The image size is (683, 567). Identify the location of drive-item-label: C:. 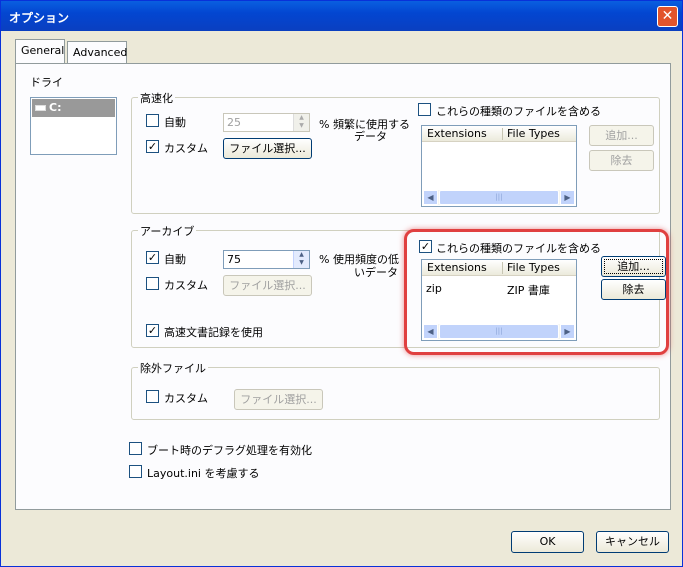
(55, 107).